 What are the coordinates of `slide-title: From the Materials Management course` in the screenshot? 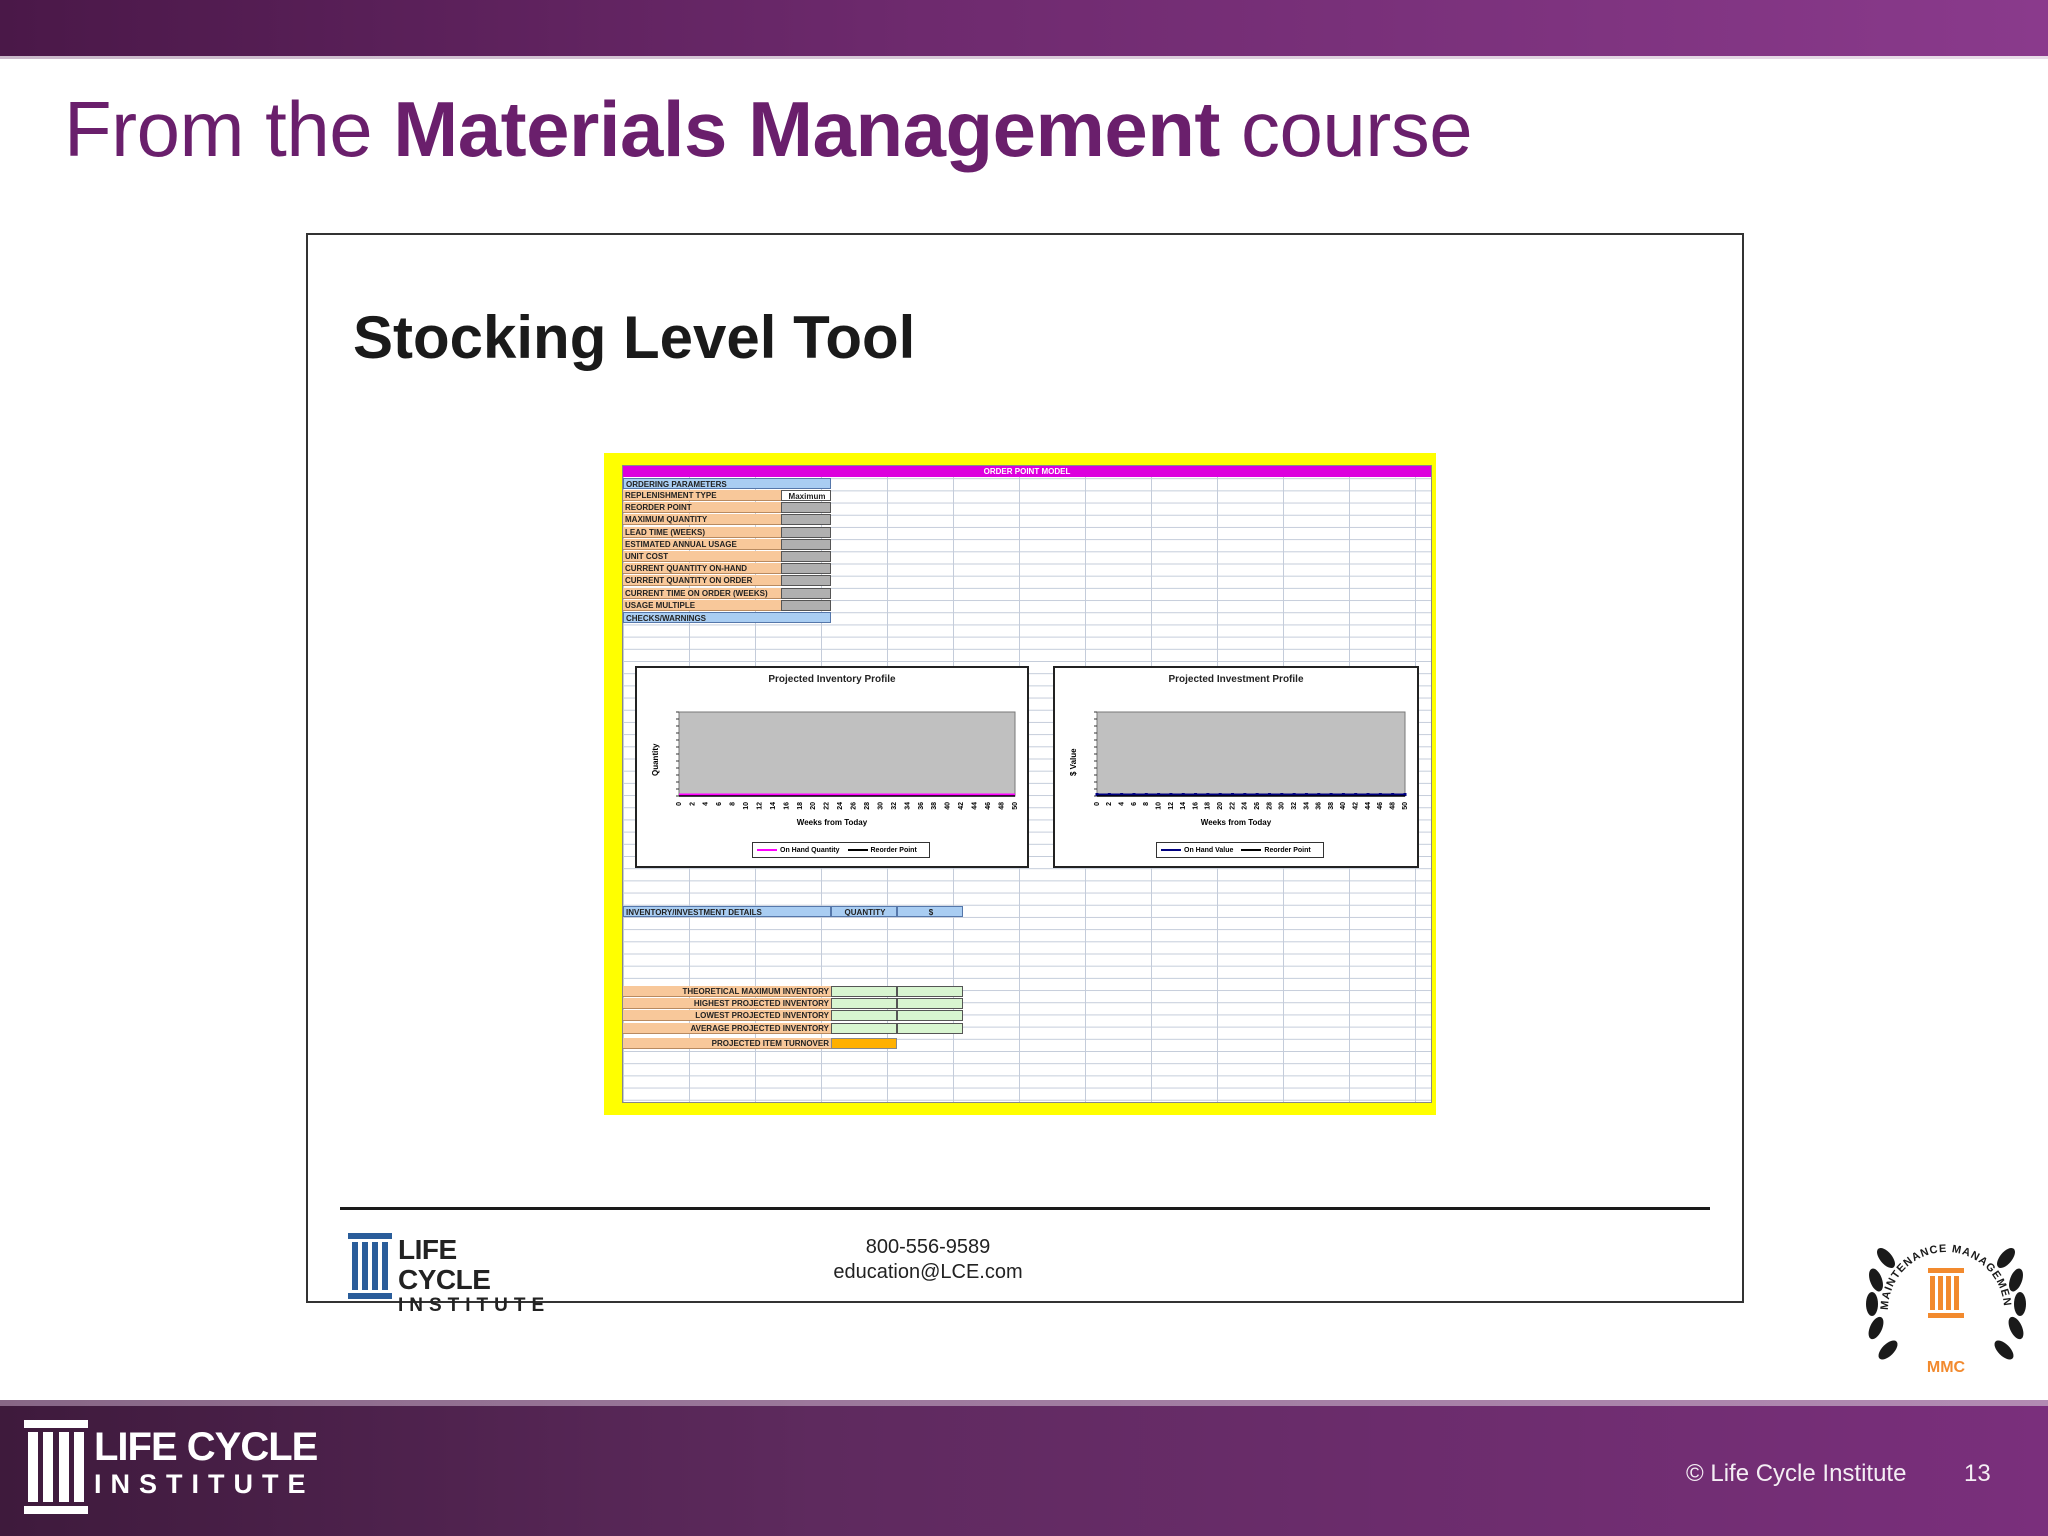 It's located at (768, 129).